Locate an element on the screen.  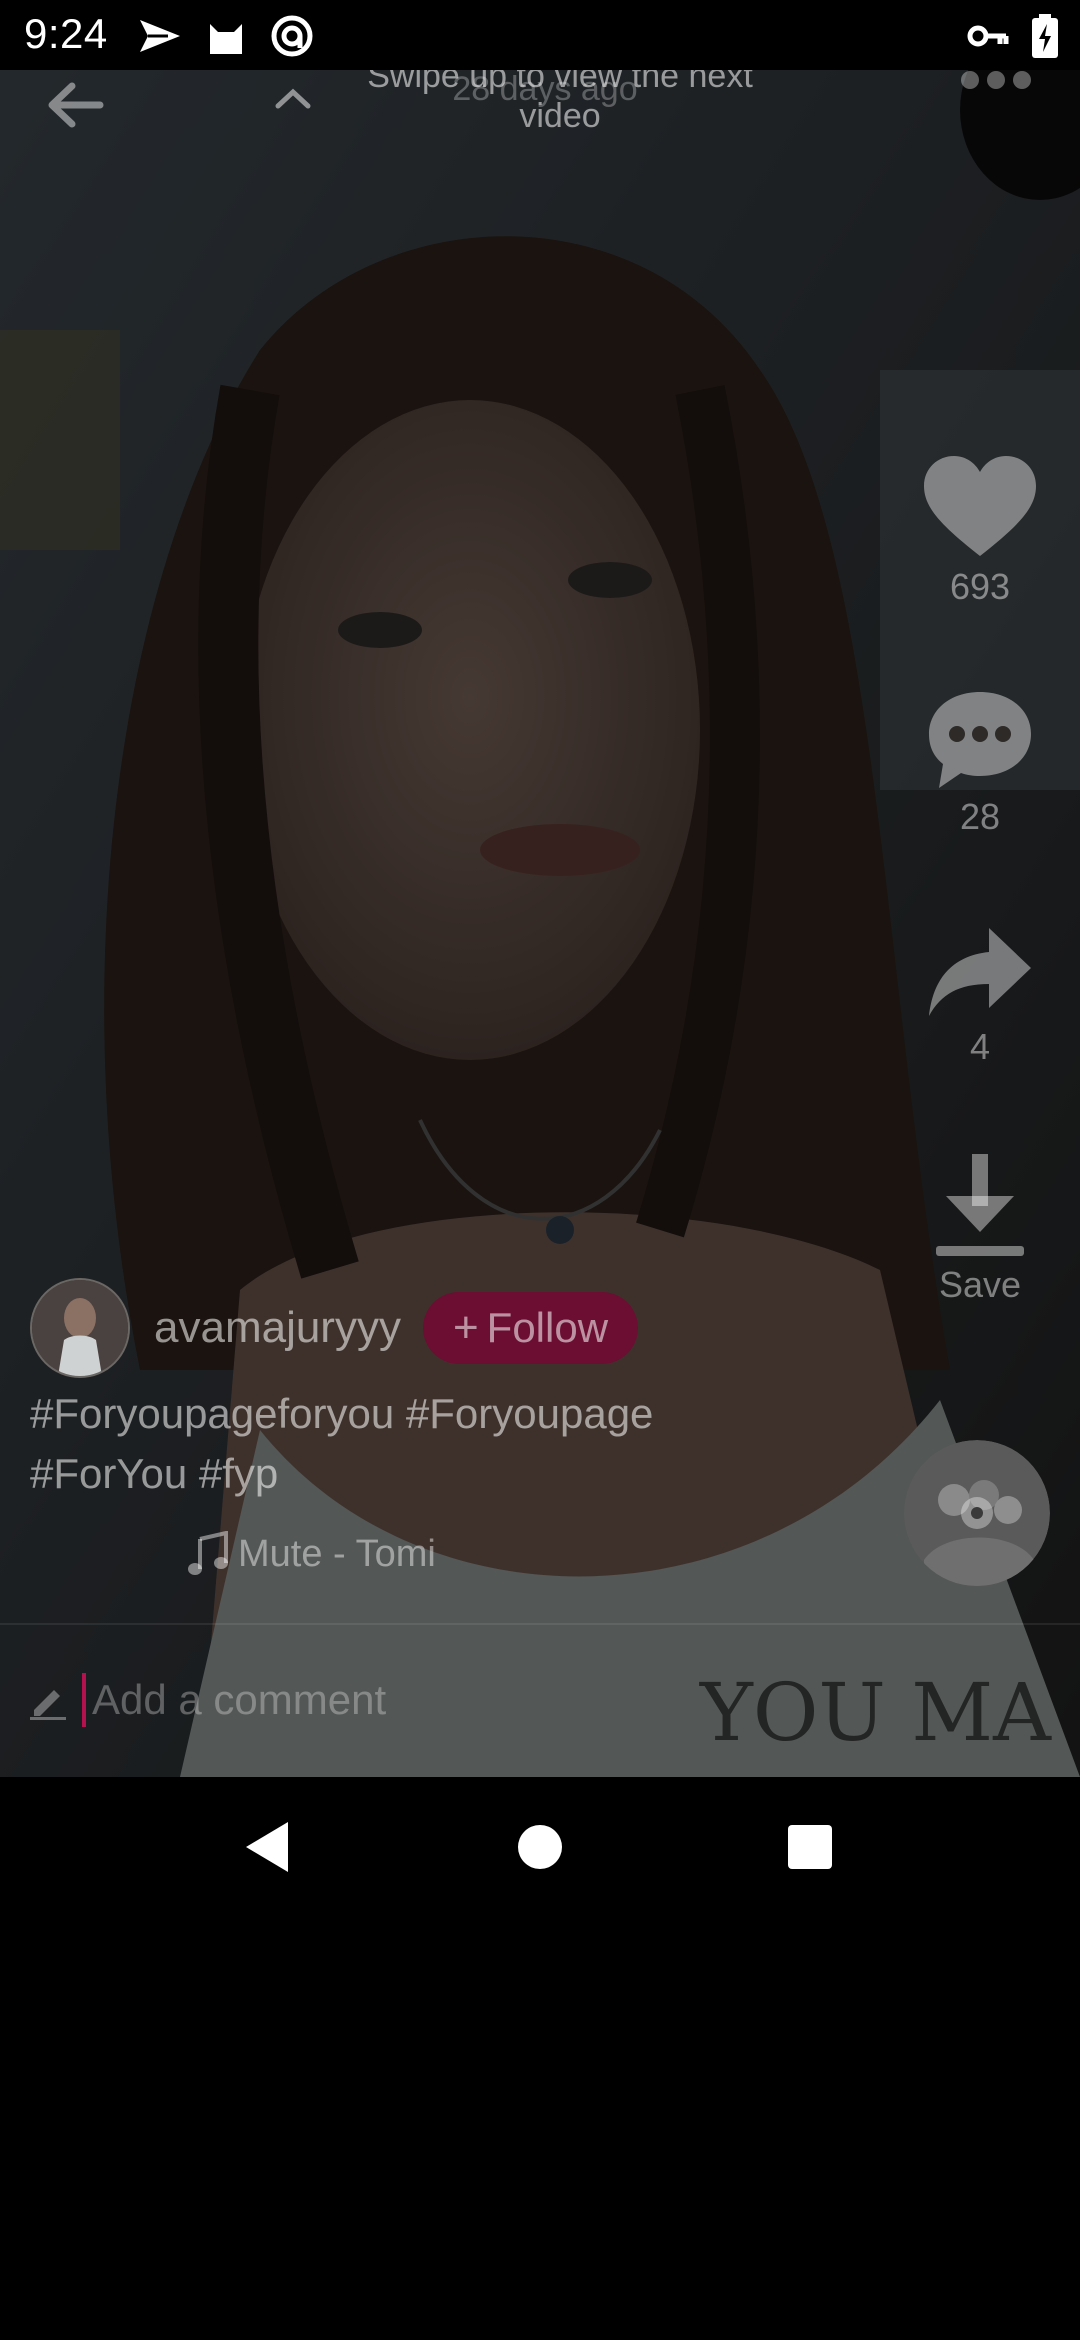
avatar-image is located at coordinates (80, 1328).